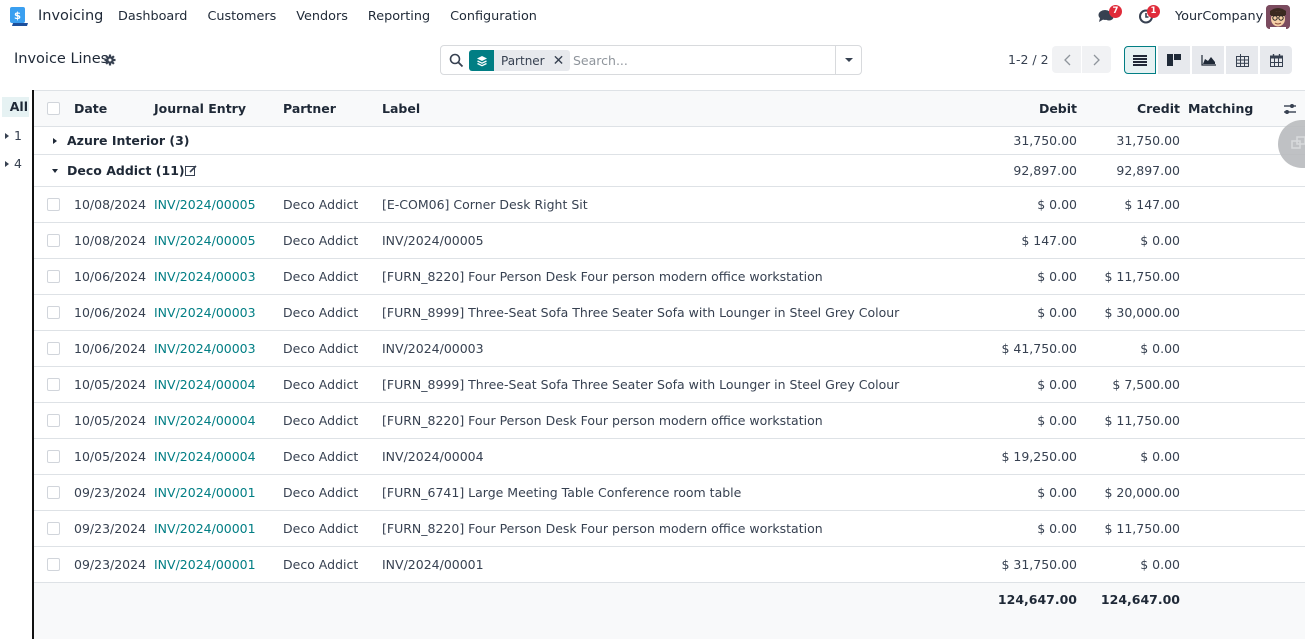  What do you see at coordinates (128, 140) in the screenshot?
I see `group-name: Azure Interior (3)` at bounding box center [128, 140].